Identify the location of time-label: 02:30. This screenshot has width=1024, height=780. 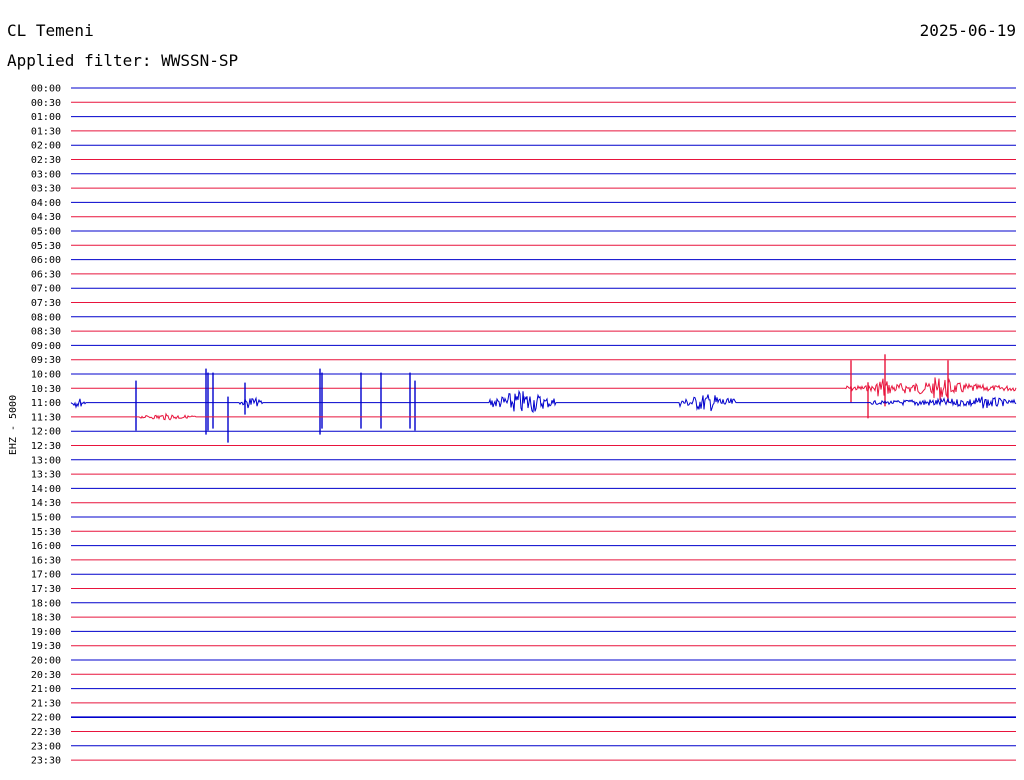
(46, 160).